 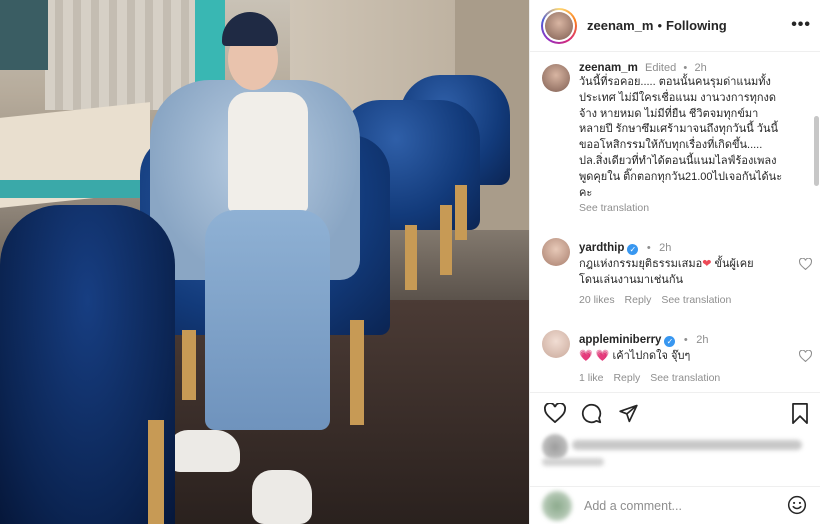 I want to click on photo-person-top, so click(x=268, y=152).